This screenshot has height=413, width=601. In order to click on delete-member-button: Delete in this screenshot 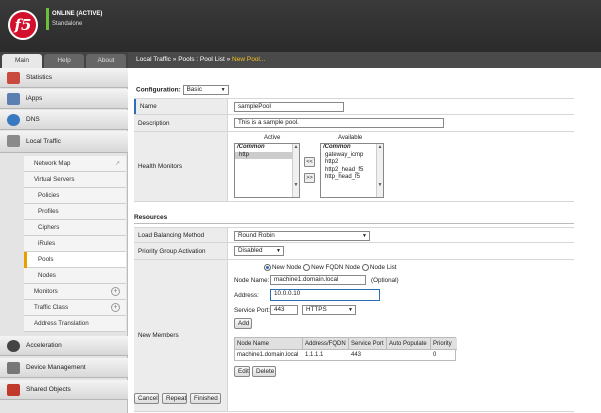, I will do `click(264, 371)`.